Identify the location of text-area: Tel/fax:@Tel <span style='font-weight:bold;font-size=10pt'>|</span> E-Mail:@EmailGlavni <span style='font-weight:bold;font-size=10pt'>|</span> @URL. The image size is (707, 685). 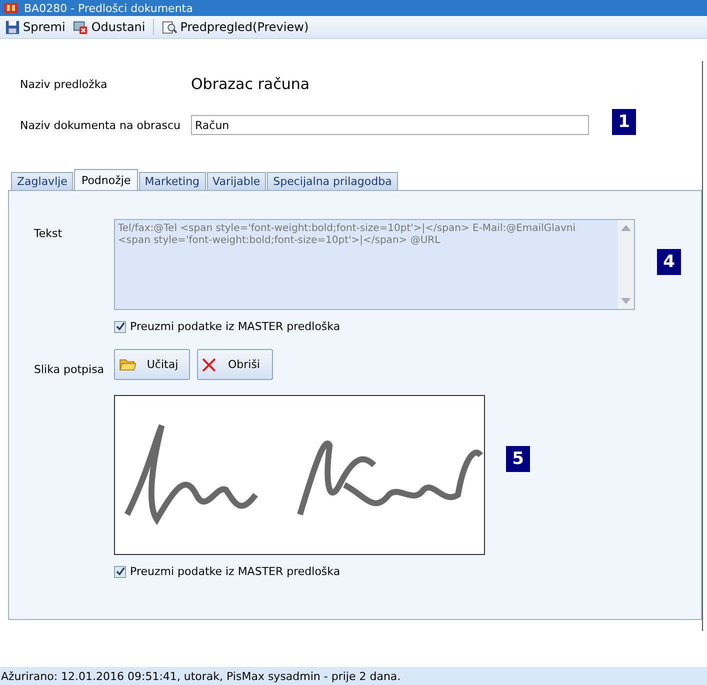
(374, 264).